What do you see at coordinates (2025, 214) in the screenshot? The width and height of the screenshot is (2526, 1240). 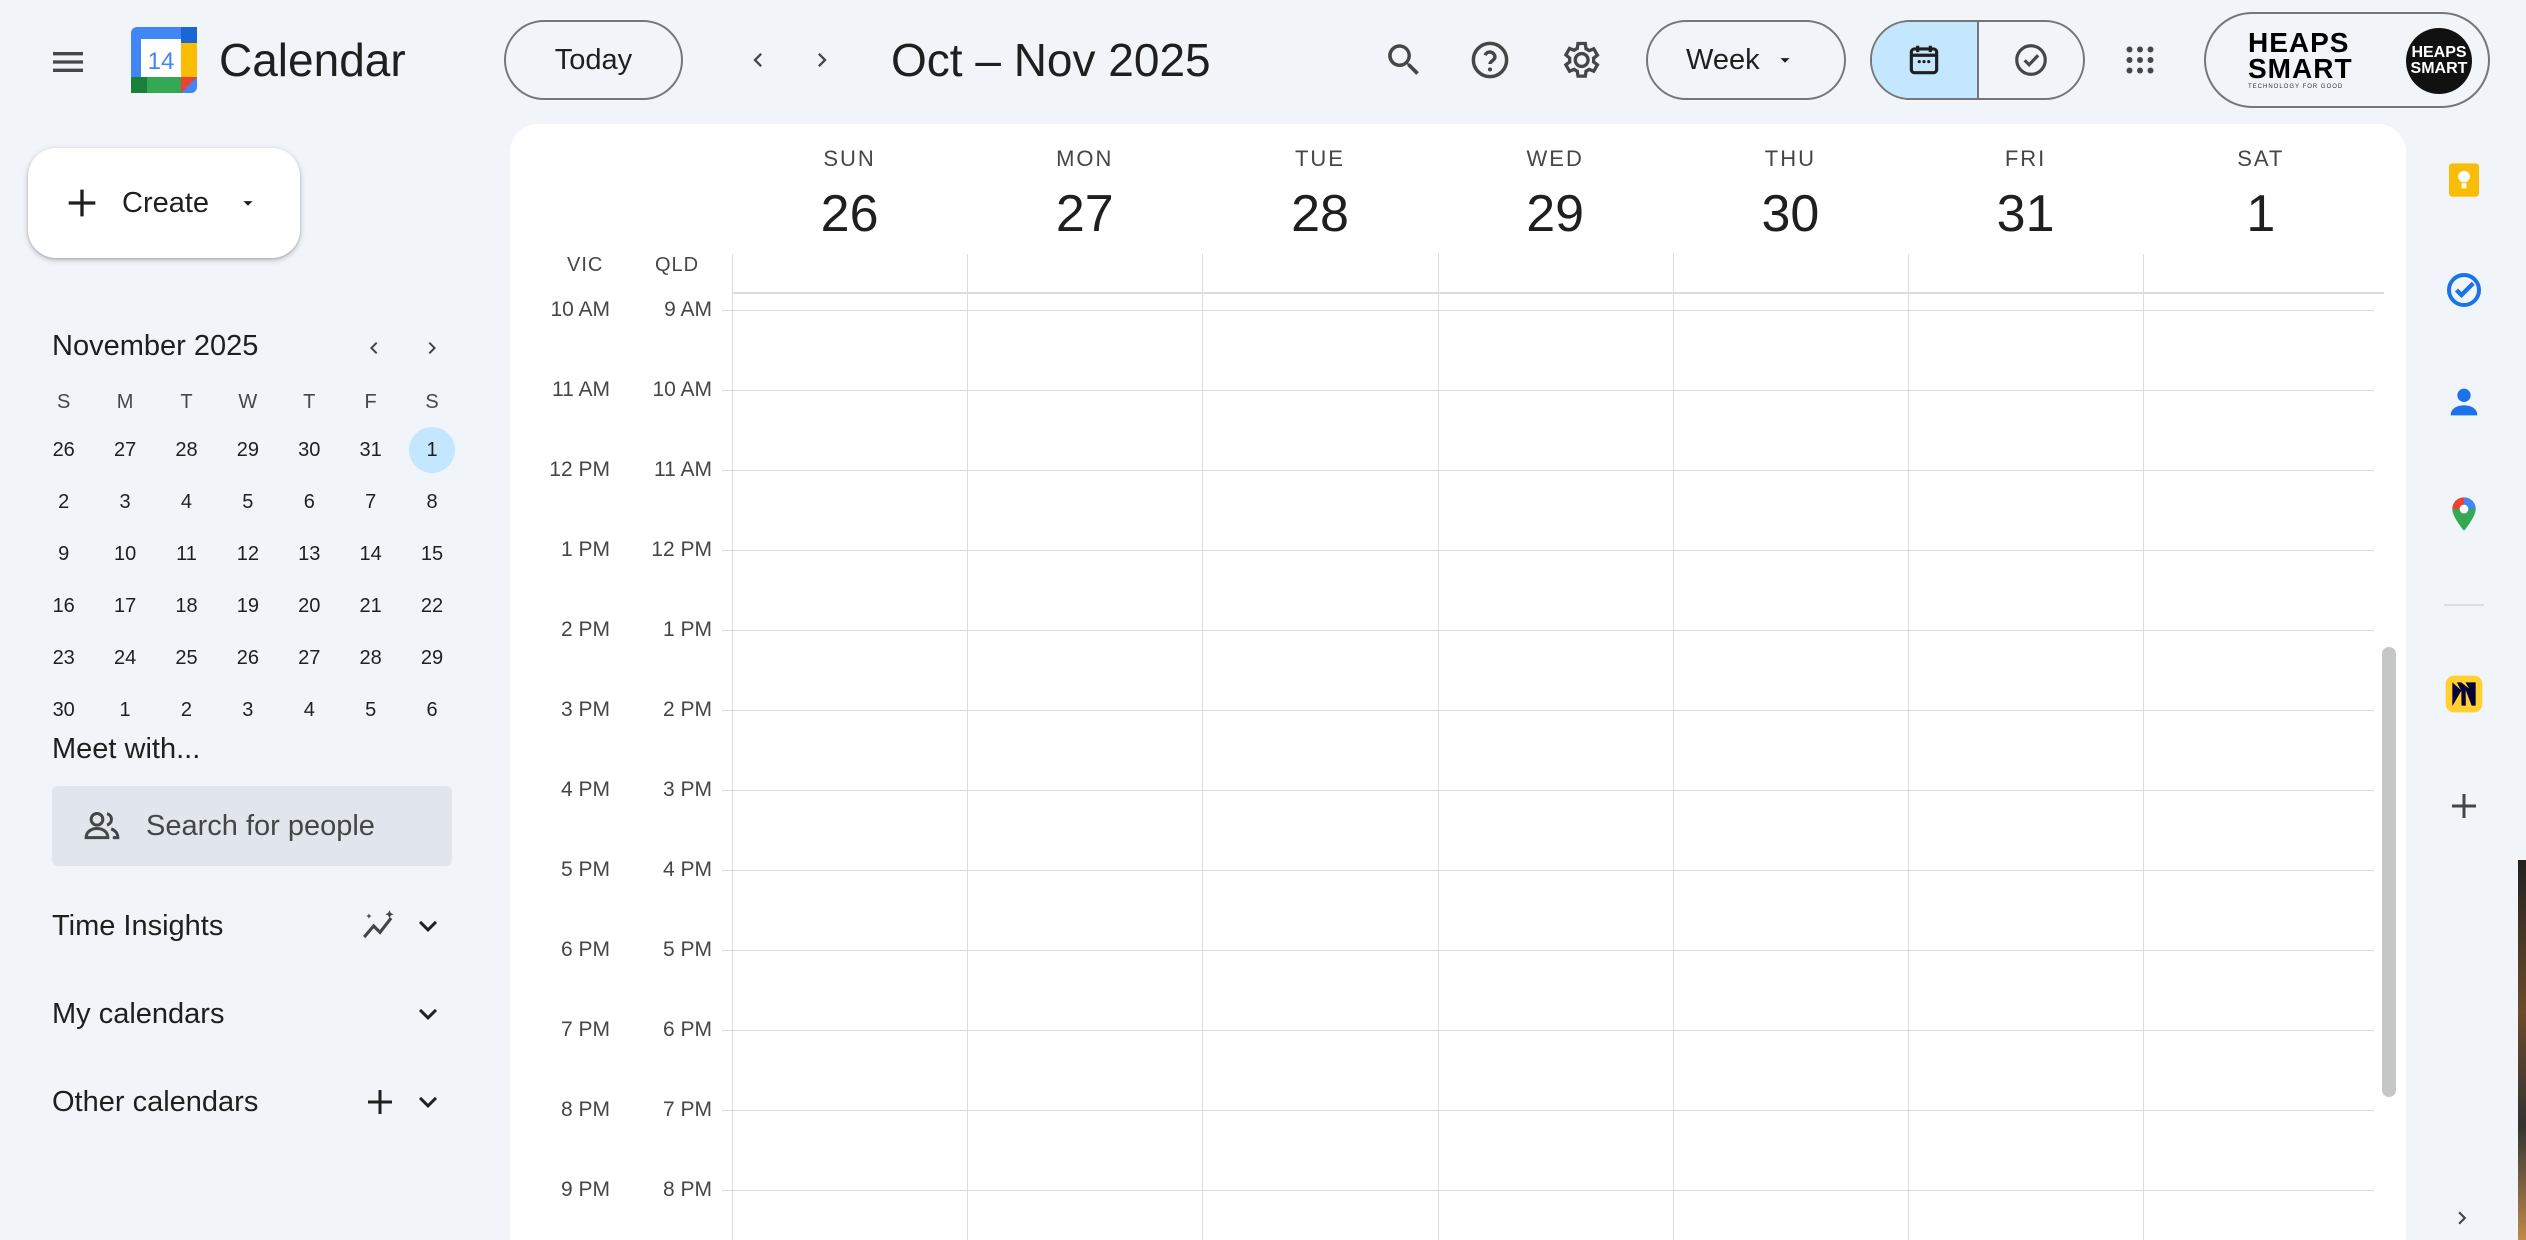 I see `day-number: 31` at bounding box center [2025, 214].